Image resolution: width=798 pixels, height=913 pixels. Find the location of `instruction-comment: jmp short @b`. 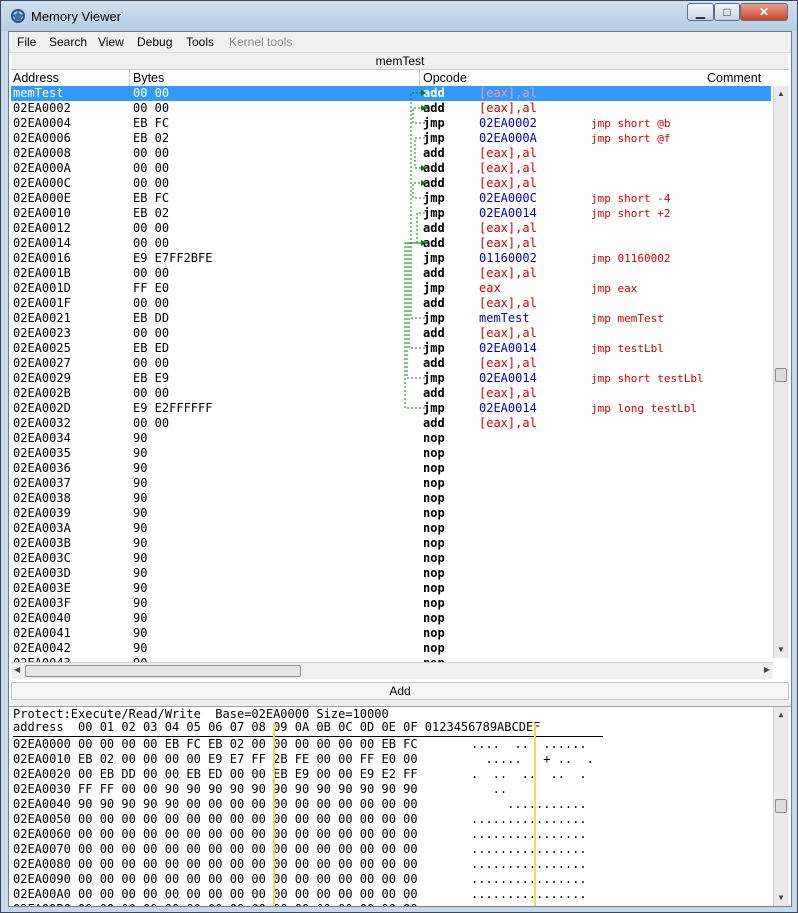

instruction-comment: jmp short @b is located at coordinates (631, 123).